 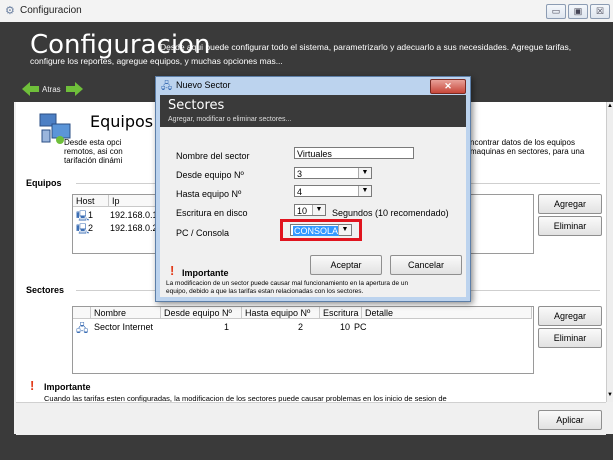 I want to click on hasta-label: Hasta equipo Nº, so click(x=209, y=194).